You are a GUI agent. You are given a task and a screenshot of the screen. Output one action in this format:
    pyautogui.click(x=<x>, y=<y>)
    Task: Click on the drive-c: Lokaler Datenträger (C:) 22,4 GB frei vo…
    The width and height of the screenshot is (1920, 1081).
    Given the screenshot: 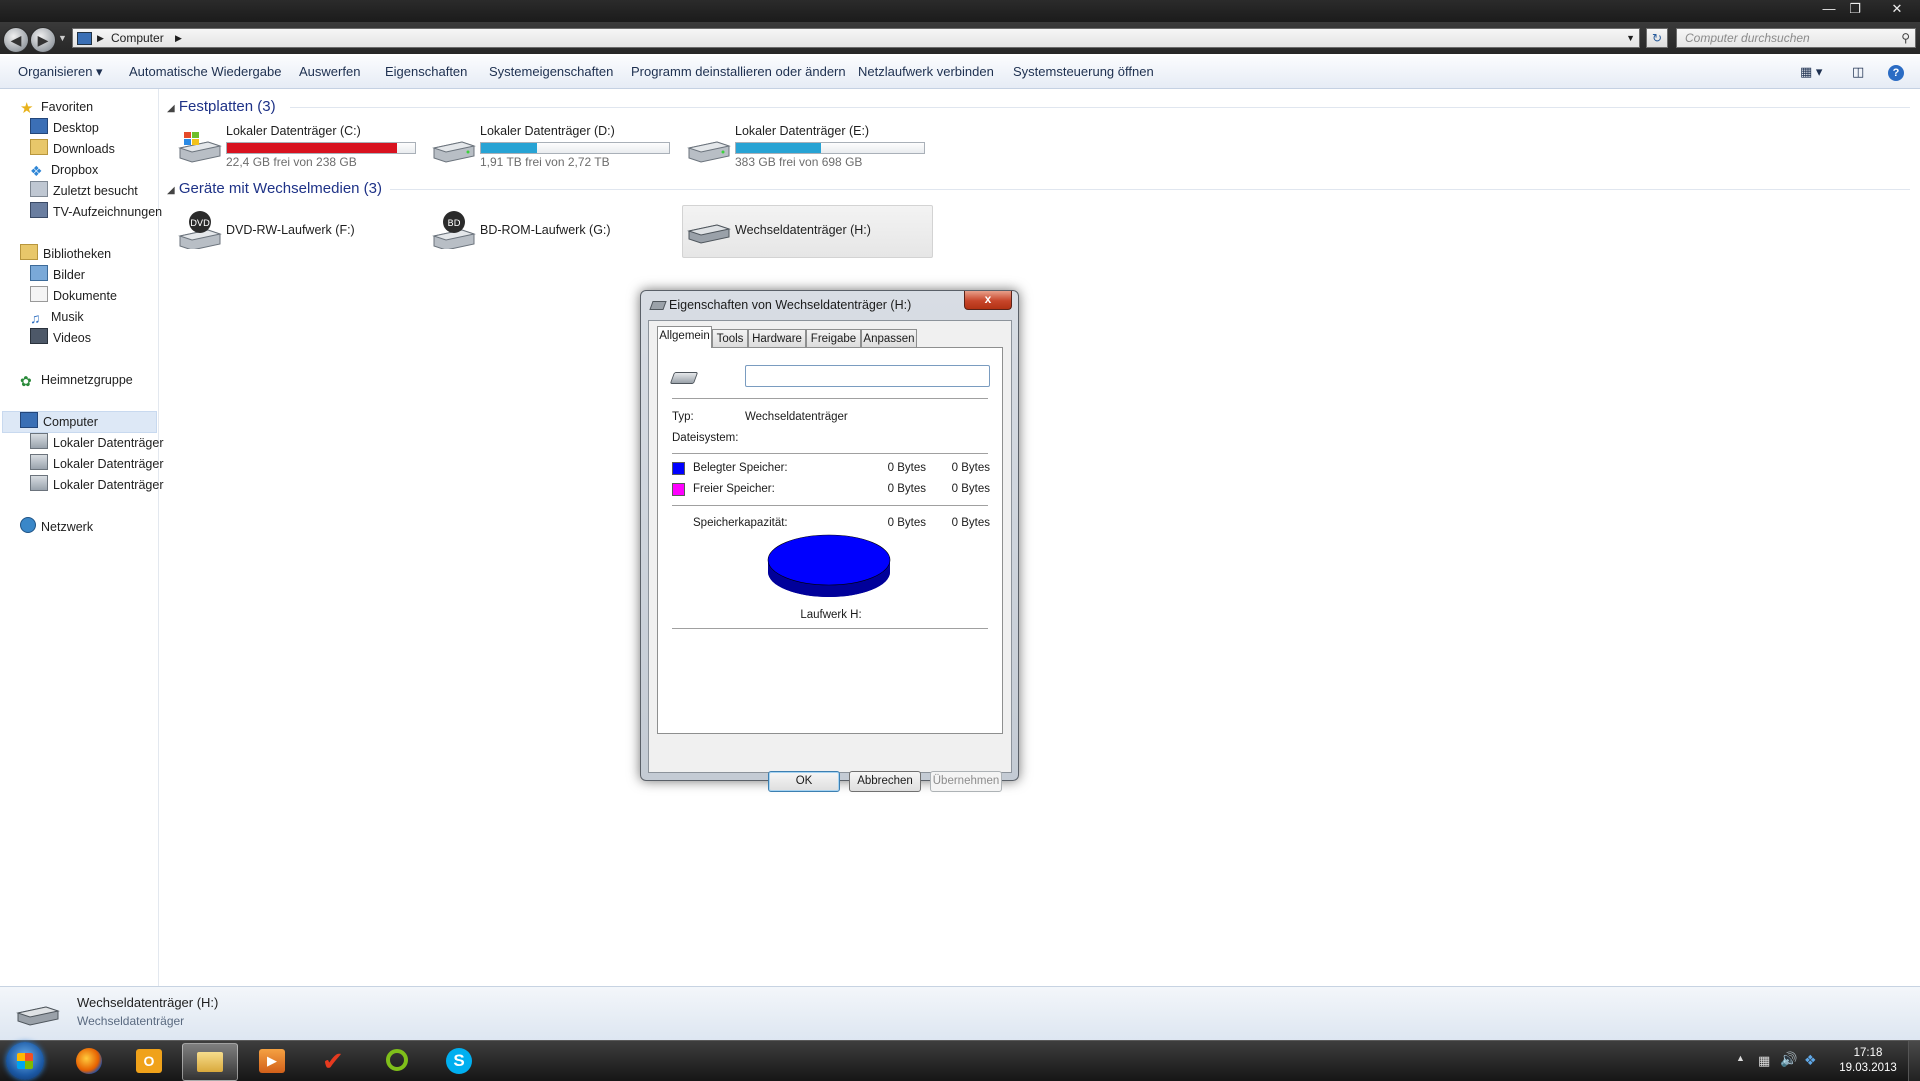 What is the action you would take?
    pyautogui.click(x=299, y=147)
    